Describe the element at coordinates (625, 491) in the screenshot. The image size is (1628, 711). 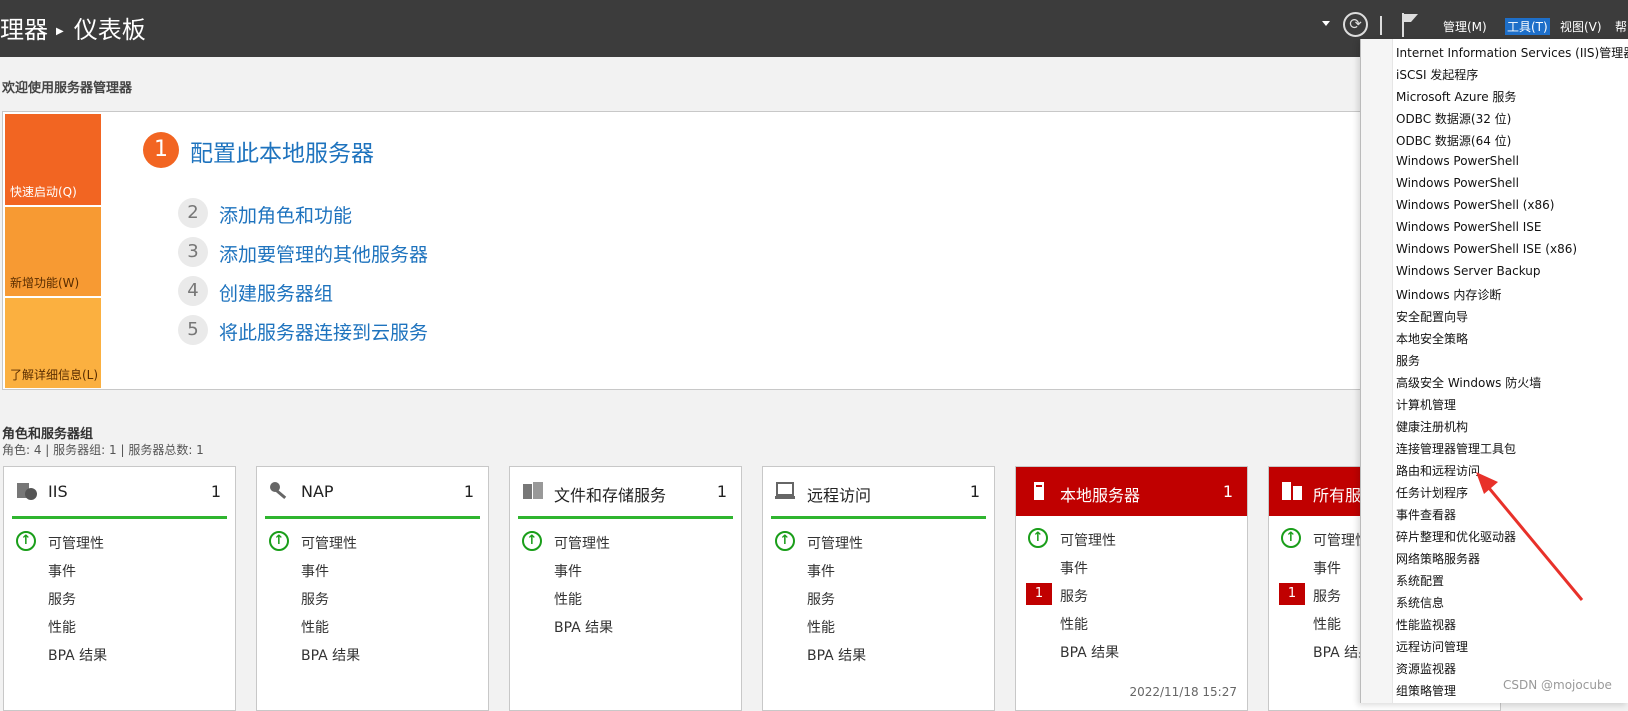
I see `card-header: 文件和存储服务 1` at that location.